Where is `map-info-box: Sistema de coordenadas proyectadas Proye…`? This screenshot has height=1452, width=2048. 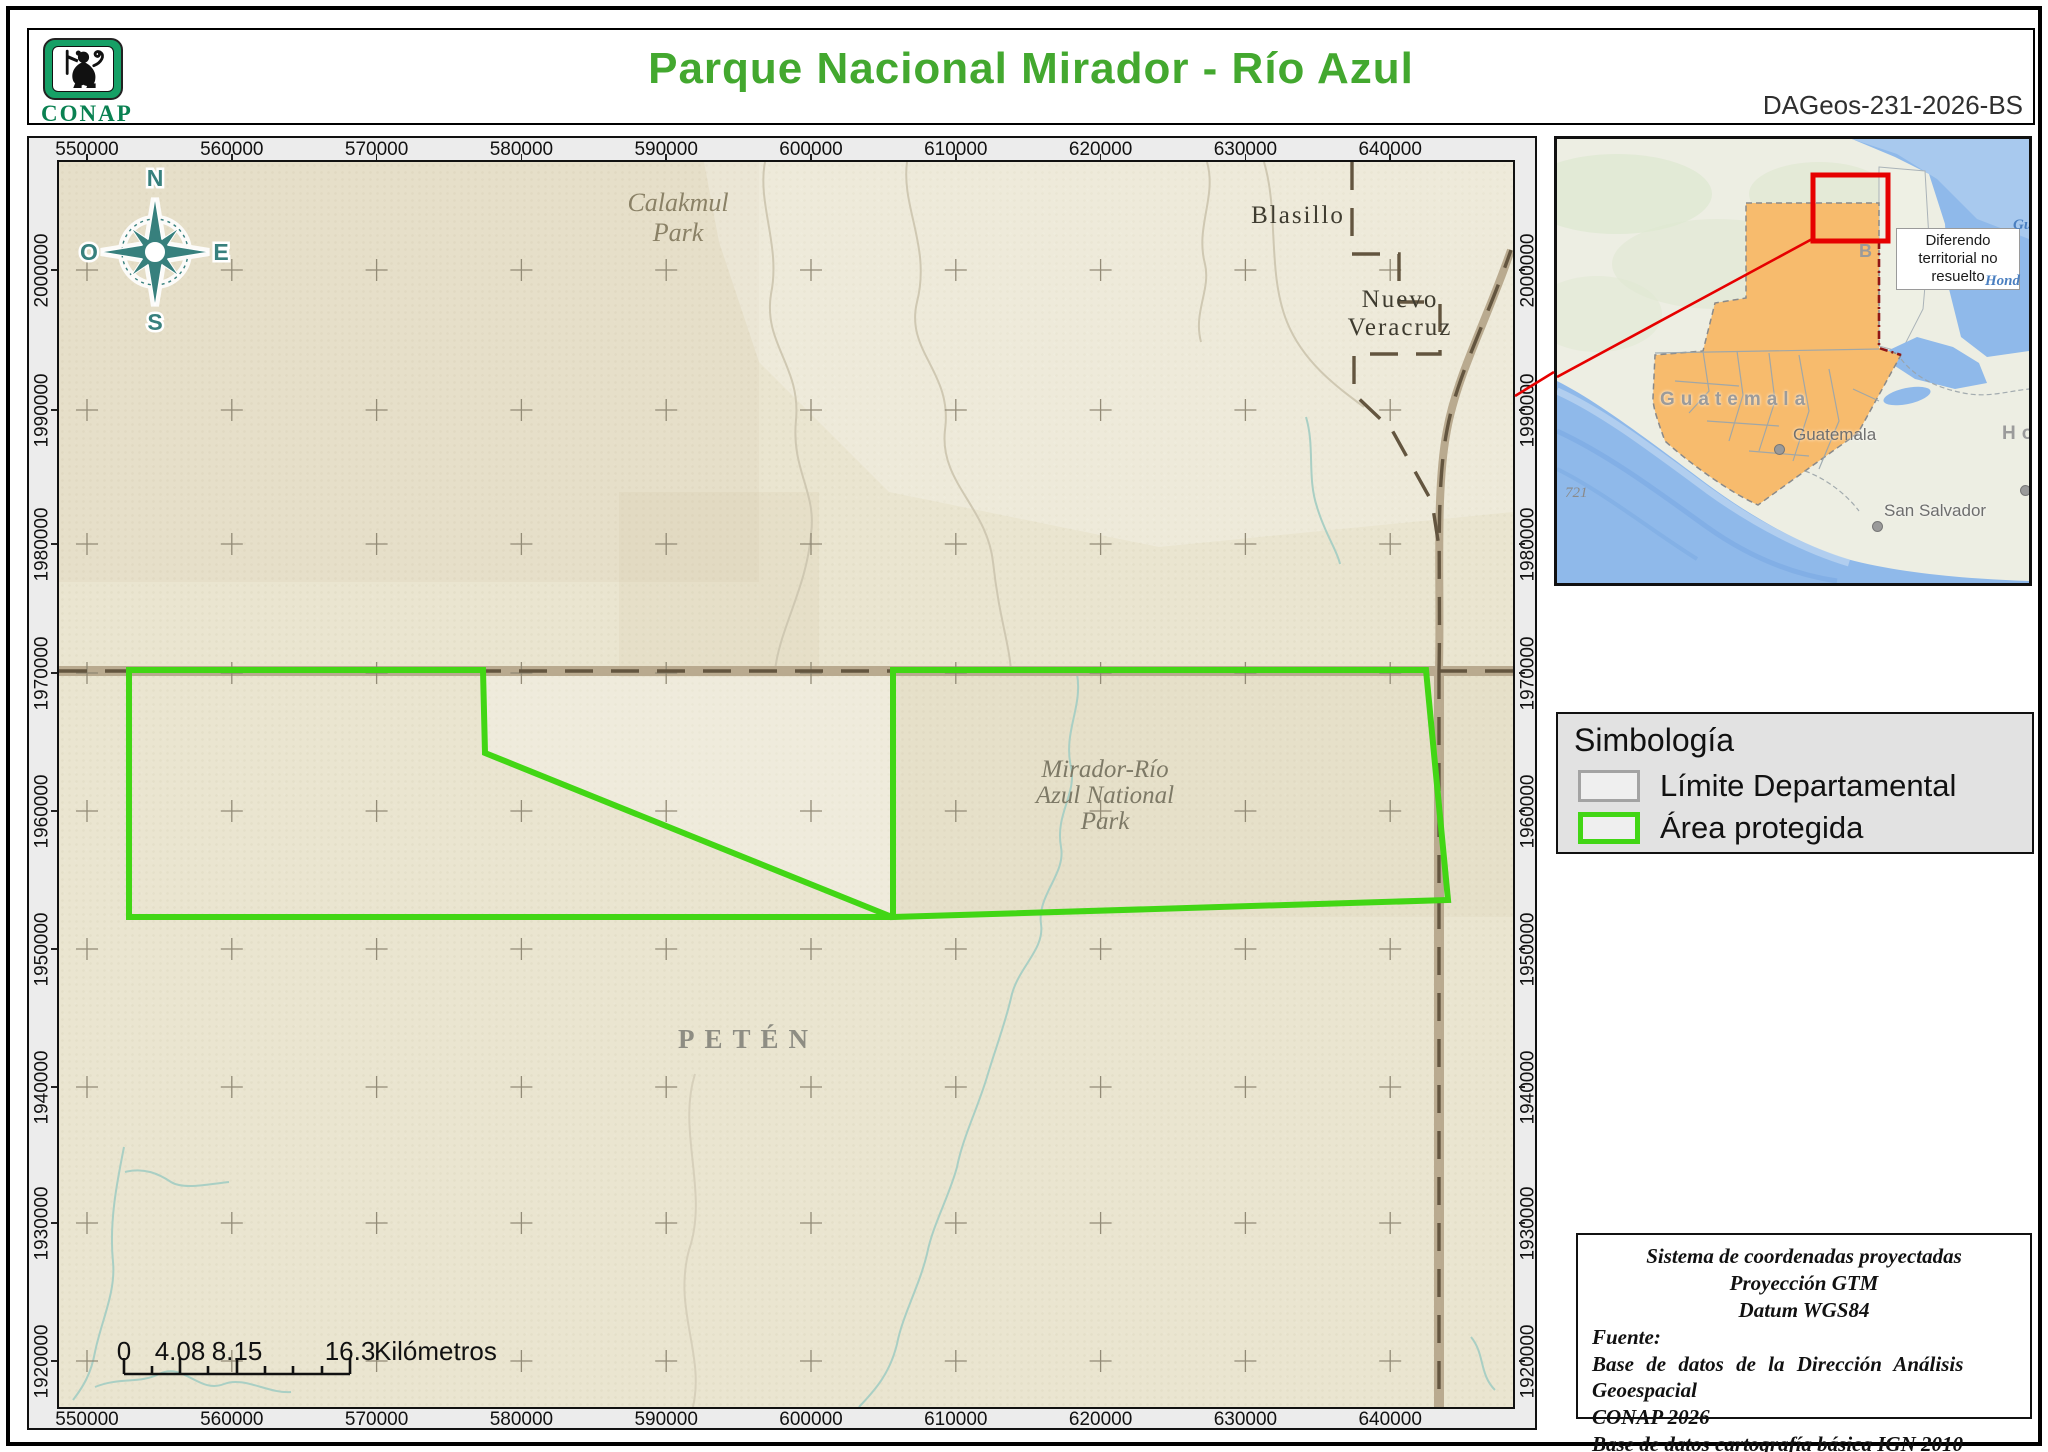 map-info-box: Sistema de coordenadas proyectadas Proye… is located at coordinates (1804, 1342).